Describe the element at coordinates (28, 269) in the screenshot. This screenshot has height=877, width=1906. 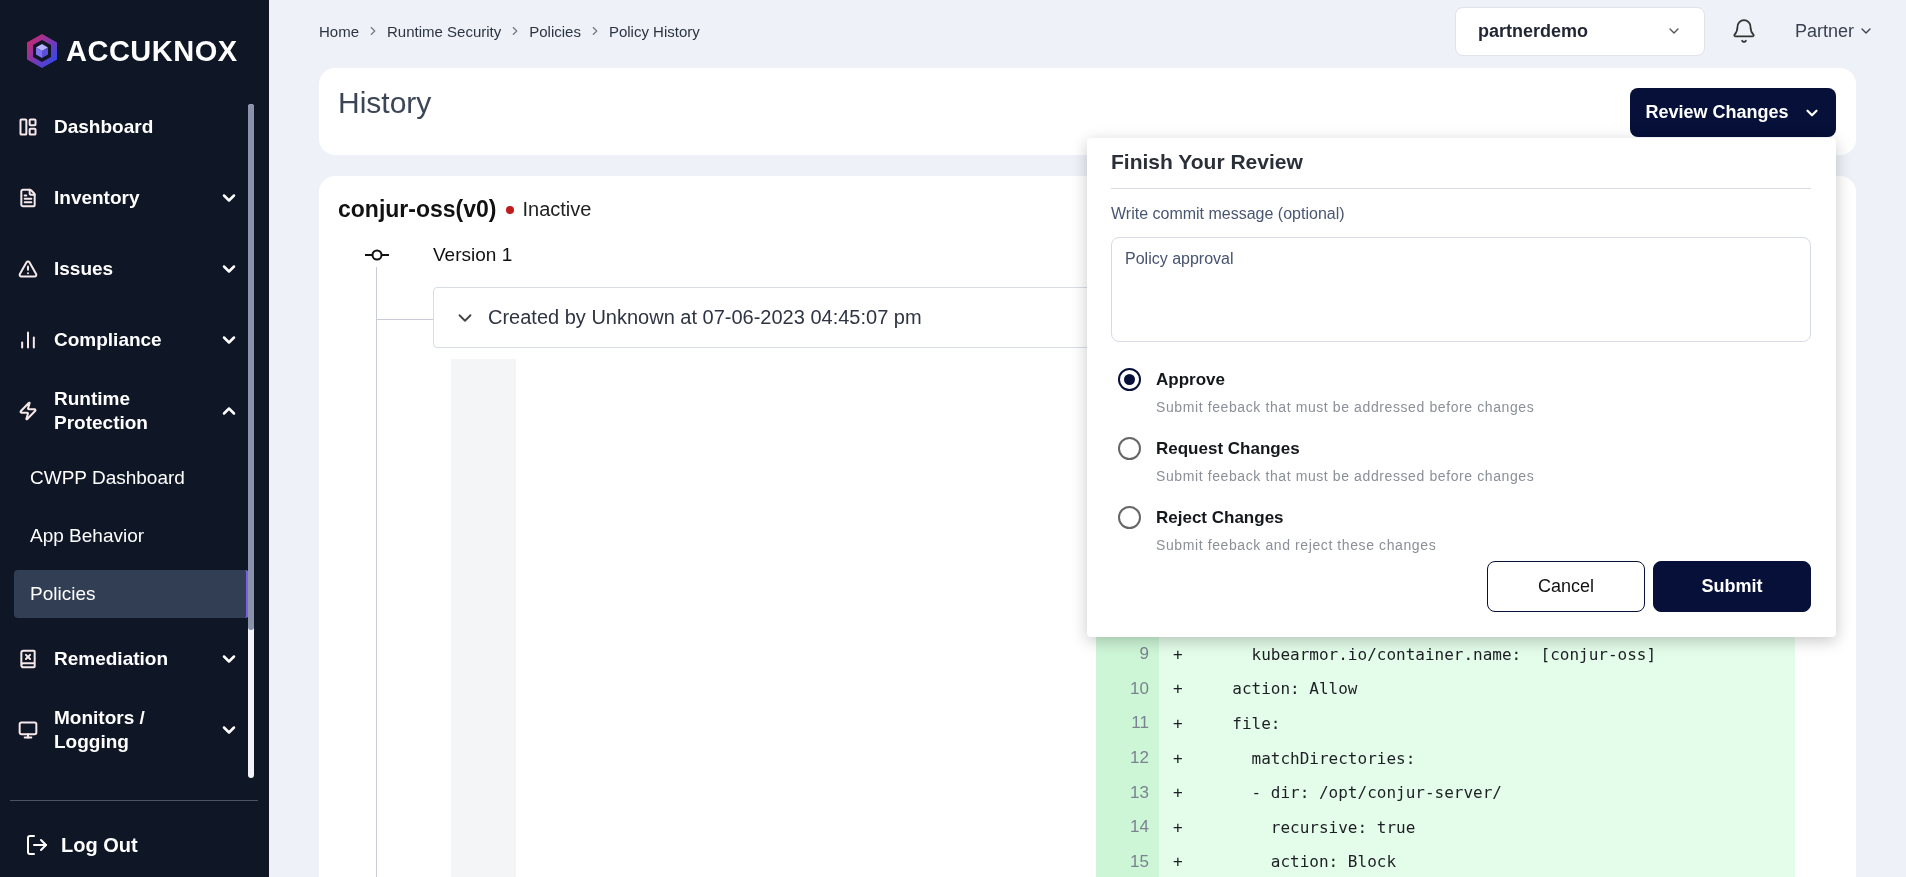
I see `warning-icon` at that location.